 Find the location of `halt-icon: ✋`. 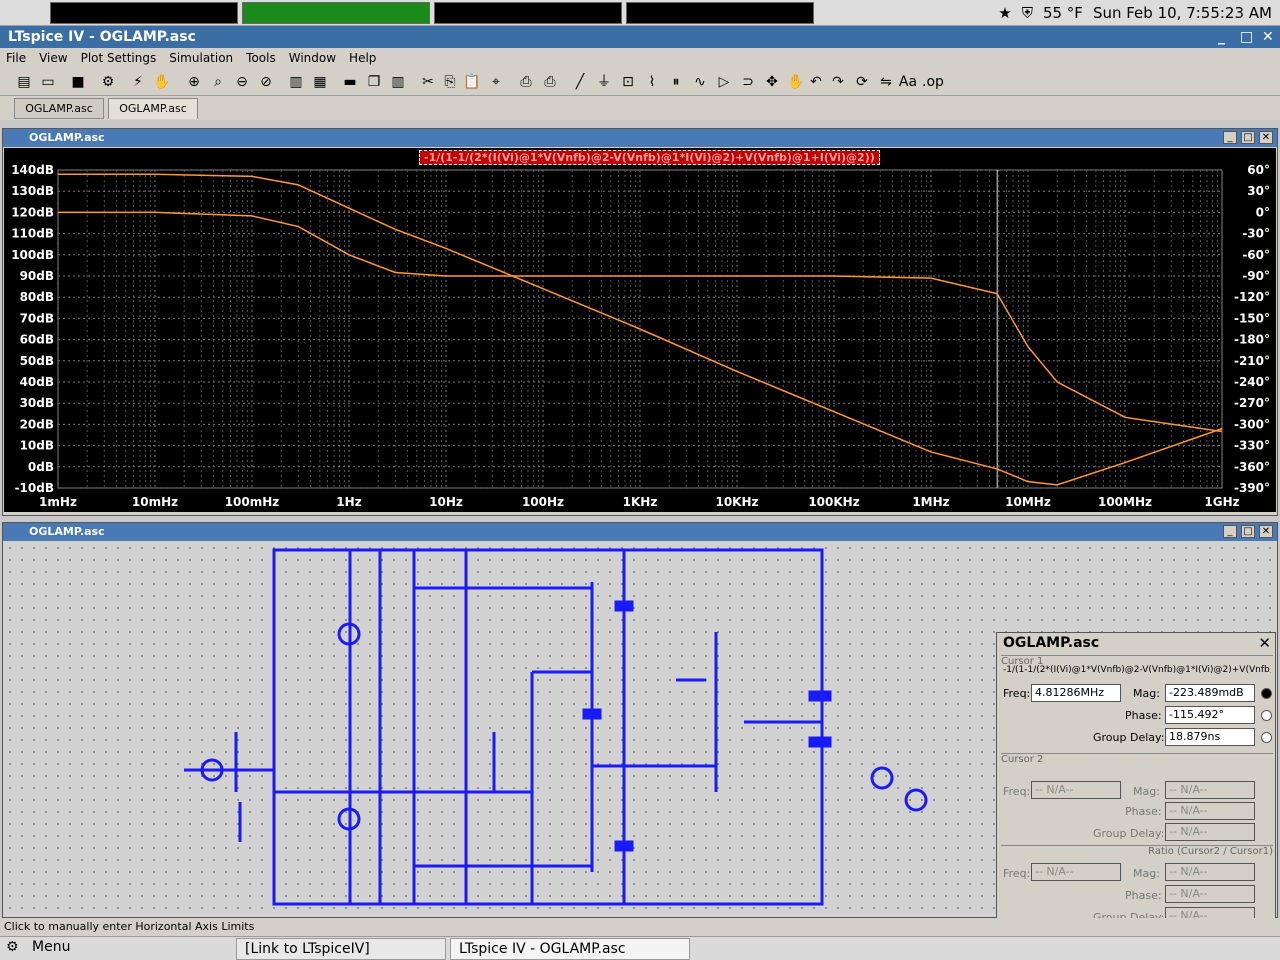

halt-icon: ✋ is located at coordinates (162, 82).